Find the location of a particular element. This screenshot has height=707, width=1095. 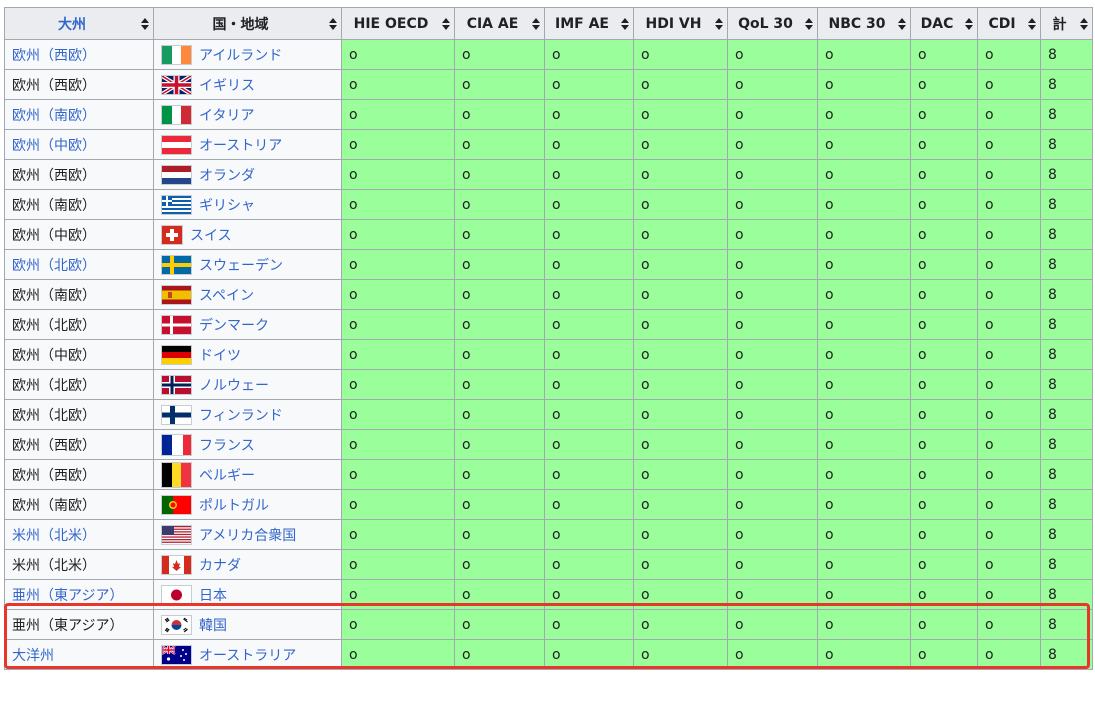

column-header-9: CDI is located at coordinates (1009, 23).